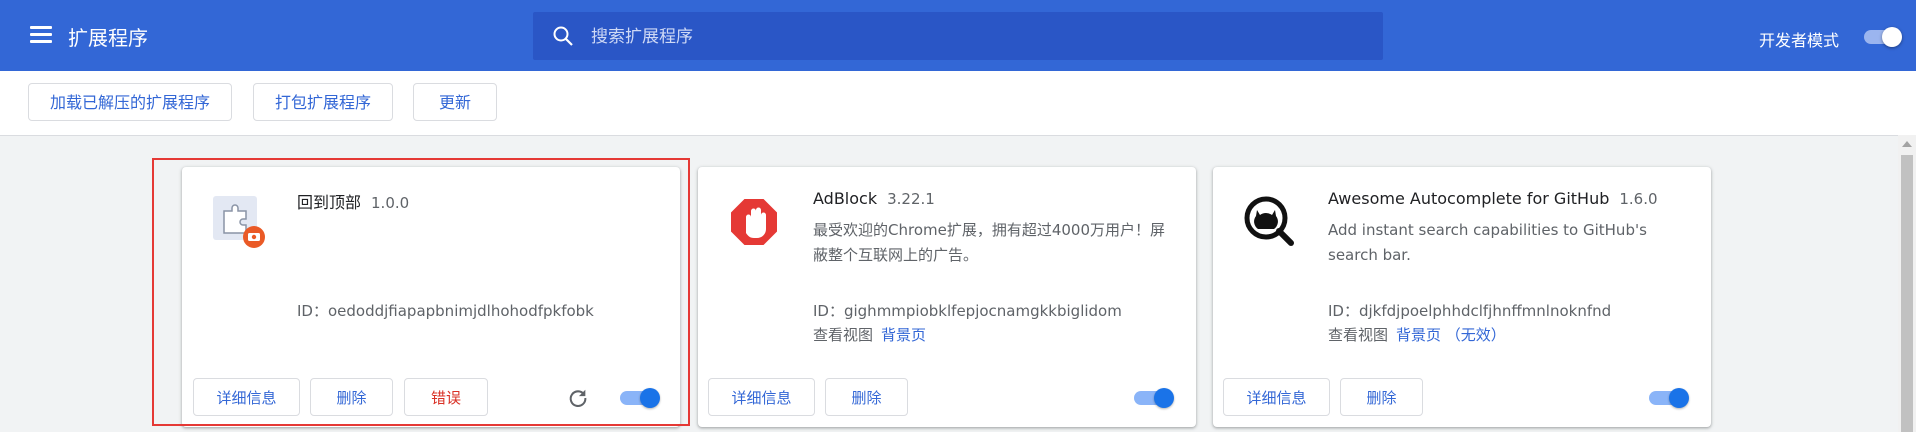  I want to click on puzzle-icon, so click(239, 222).